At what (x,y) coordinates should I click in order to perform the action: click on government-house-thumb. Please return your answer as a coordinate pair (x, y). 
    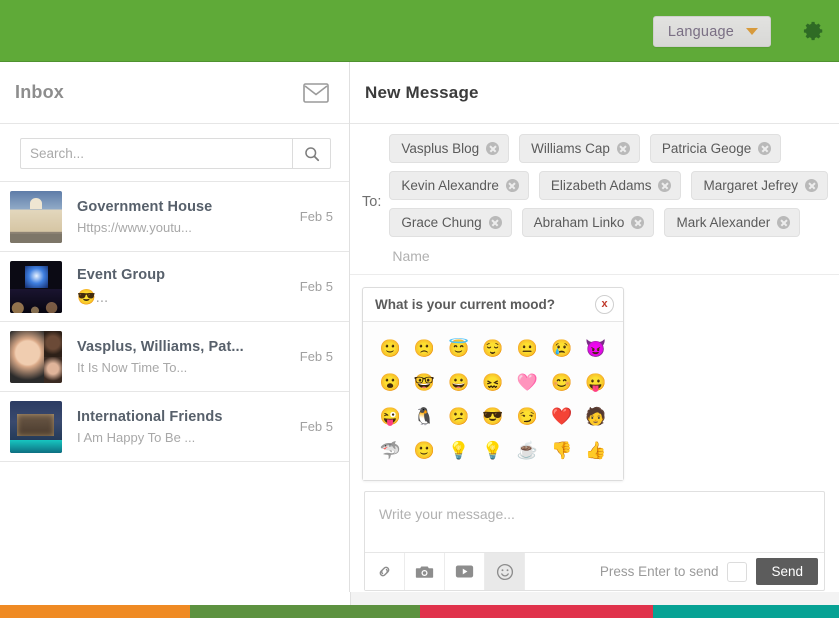
    Looking at the image, I should click on (36, 216).